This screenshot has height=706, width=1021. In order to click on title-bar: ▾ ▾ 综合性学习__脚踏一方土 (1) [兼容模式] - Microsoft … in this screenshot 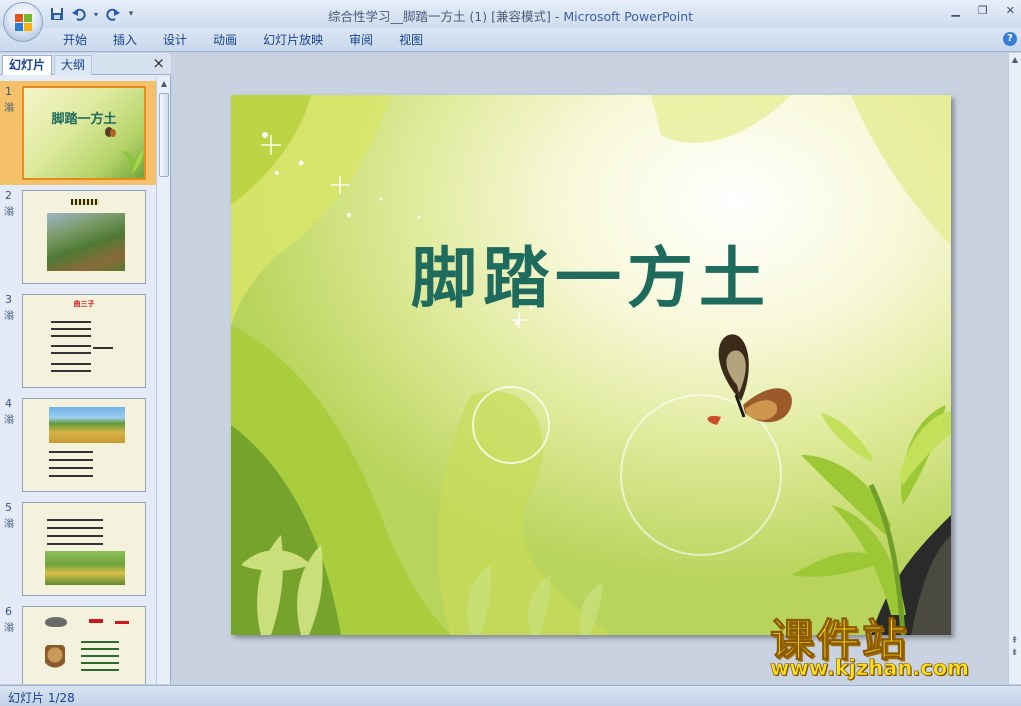, I will do `click(510, 21)`.